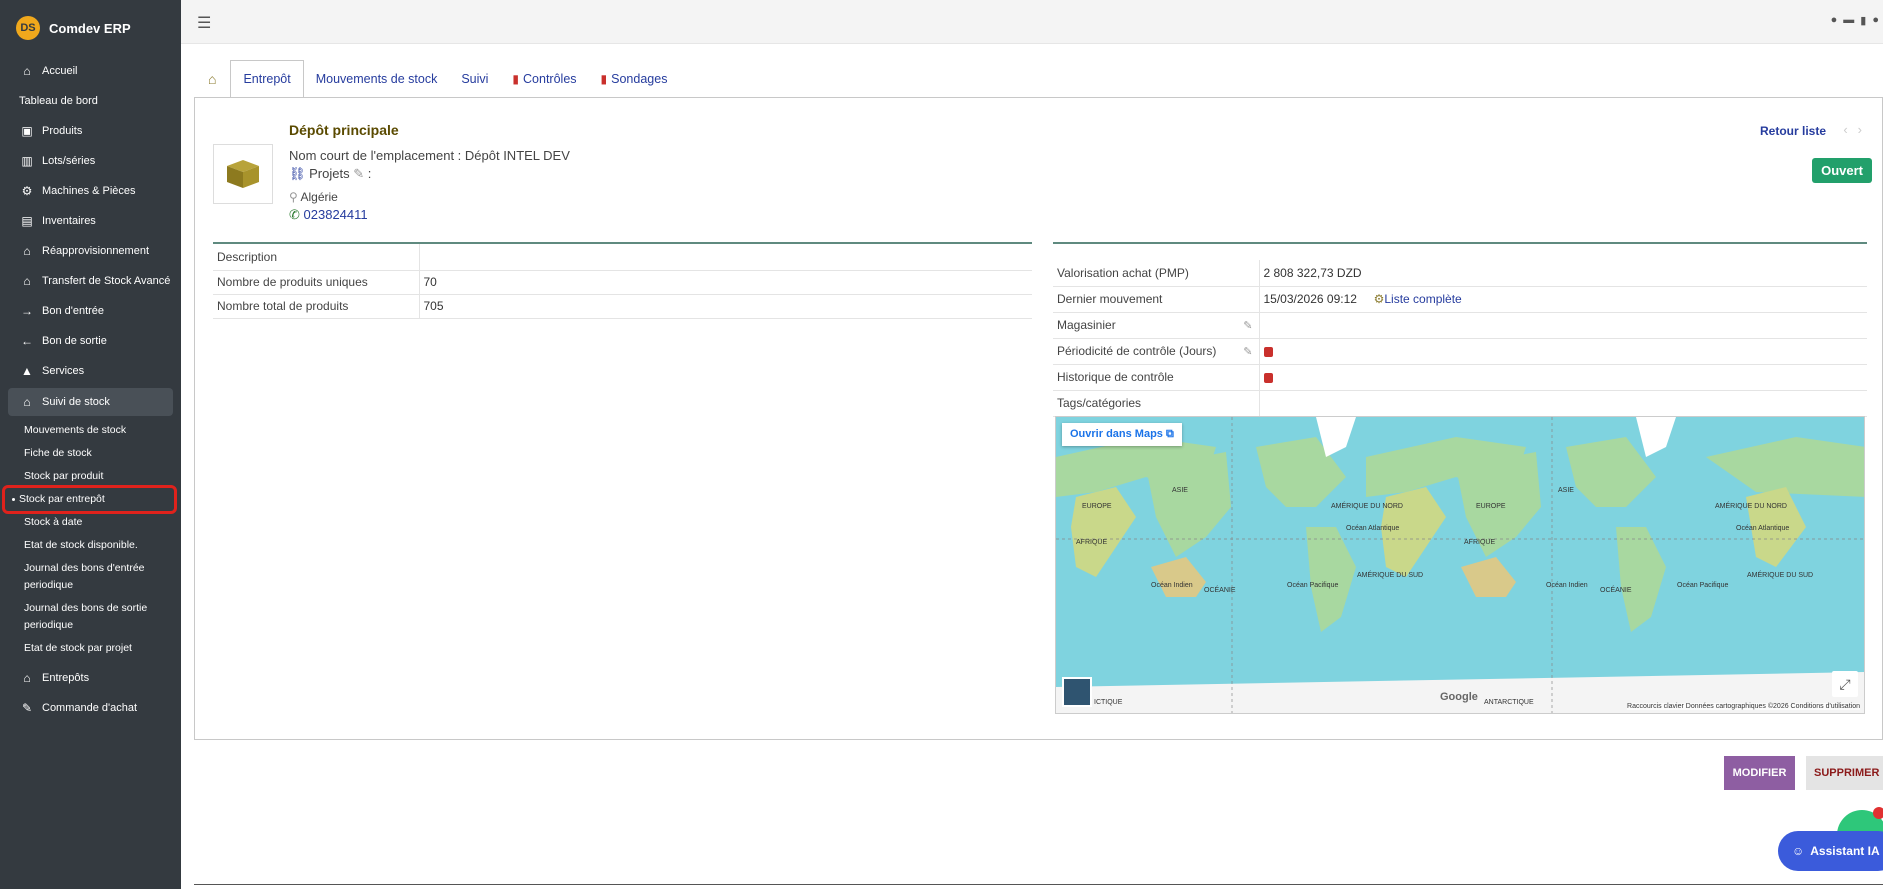 This screenshot has width=1883, height=889. Describe the element at coordinates (1220, 590) in the screenshot. I see `map-label: OCÉANIE` at that location.